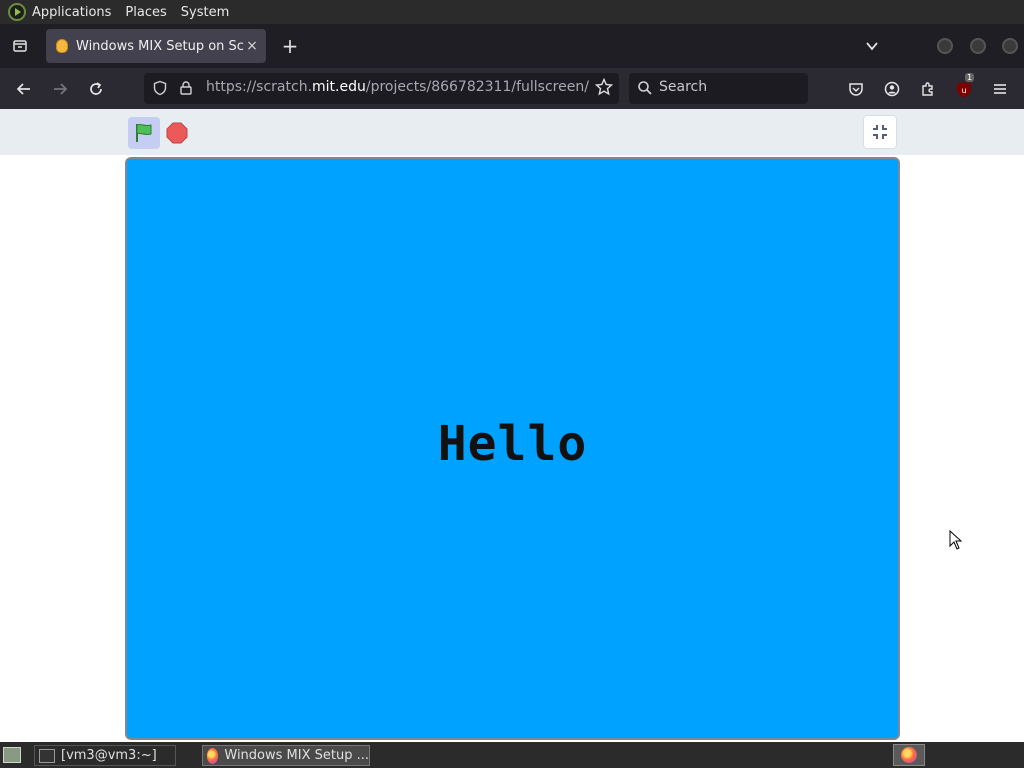  I want to click on search-placeholder: Search, so click(683, 87).